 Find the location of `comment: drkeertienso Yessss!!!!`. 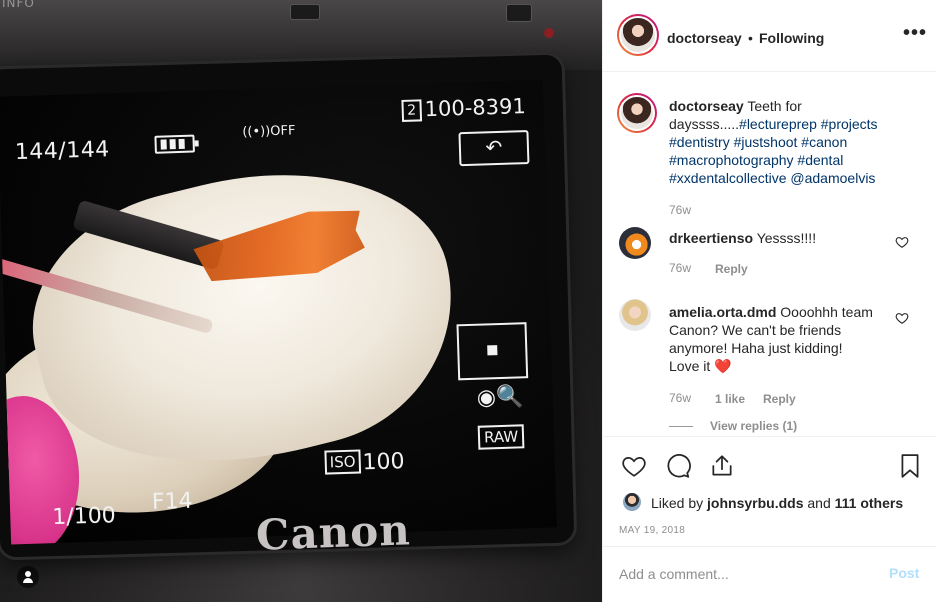

comment: drkeertienso Yessss!!!! is located at coordinates (782, 238).